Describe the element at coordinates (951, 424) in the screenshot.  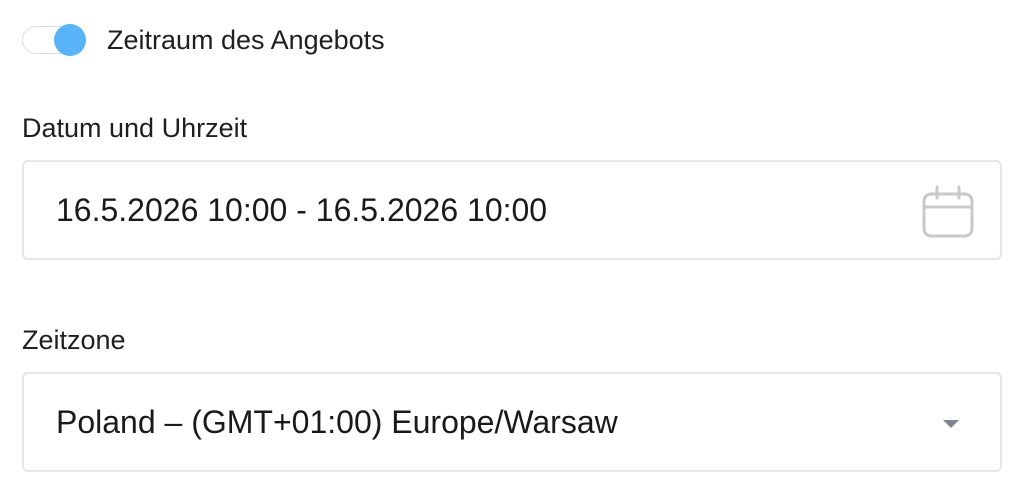
I see `chevron-down-icon` at that location.